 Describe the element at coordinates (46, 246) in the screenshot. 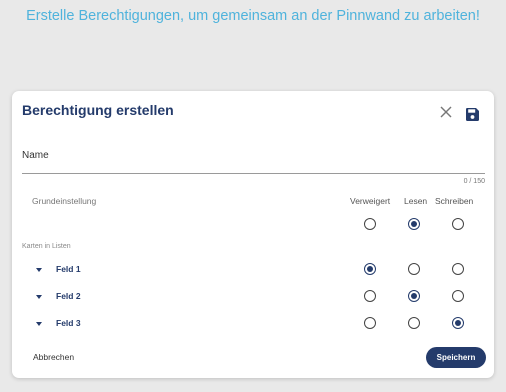

I see `section-label-cards: Karten in Listen` at that location.